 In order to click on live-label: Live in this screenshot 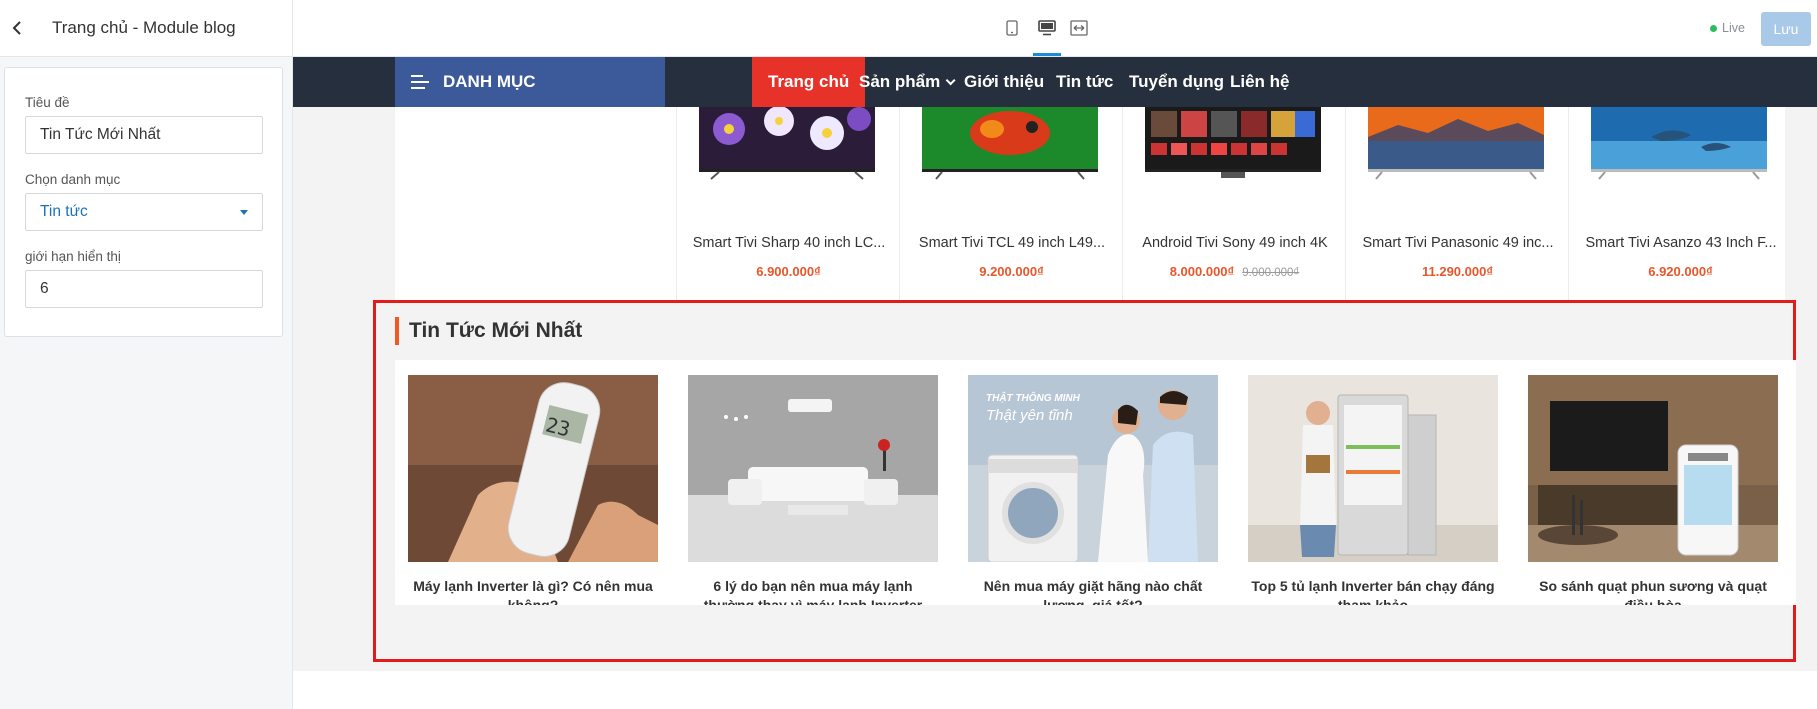, I will do `click(1733, 28)`.